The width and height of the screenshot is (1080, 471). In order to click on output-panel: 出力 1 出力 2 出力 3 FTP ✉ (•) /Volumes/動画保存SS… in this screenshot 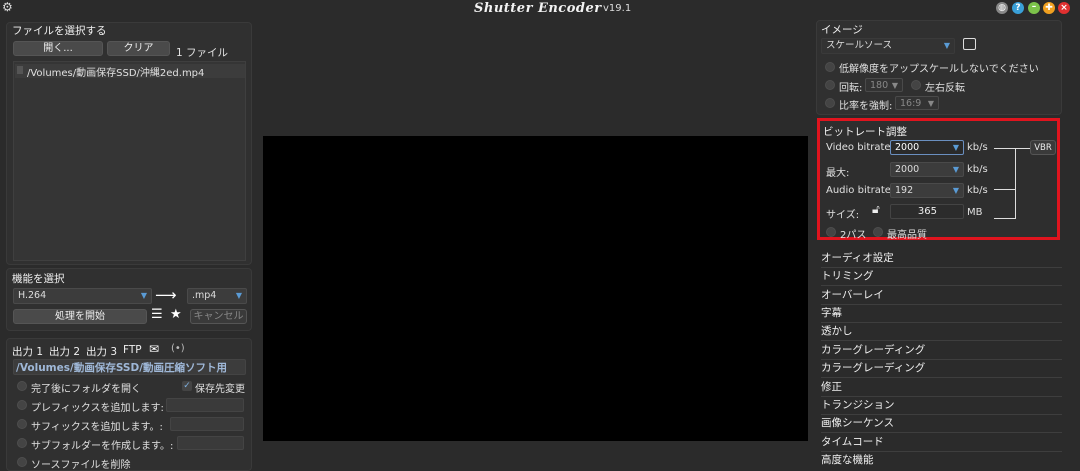, I will do `click(129, 404)`.